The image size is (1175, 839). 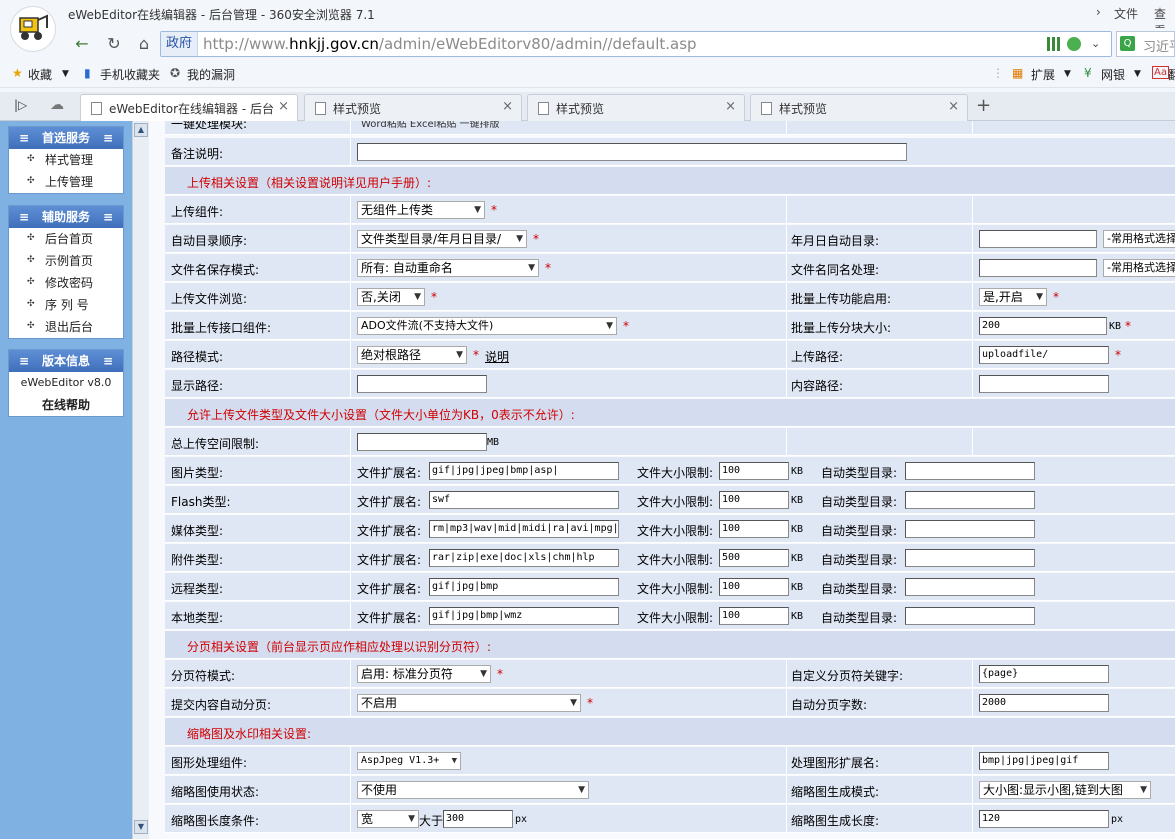 What do you see at coordinates (66, 405) in the screenshot?
I see `online-help-link: 在线帮助` at bounding box center [66, 405].